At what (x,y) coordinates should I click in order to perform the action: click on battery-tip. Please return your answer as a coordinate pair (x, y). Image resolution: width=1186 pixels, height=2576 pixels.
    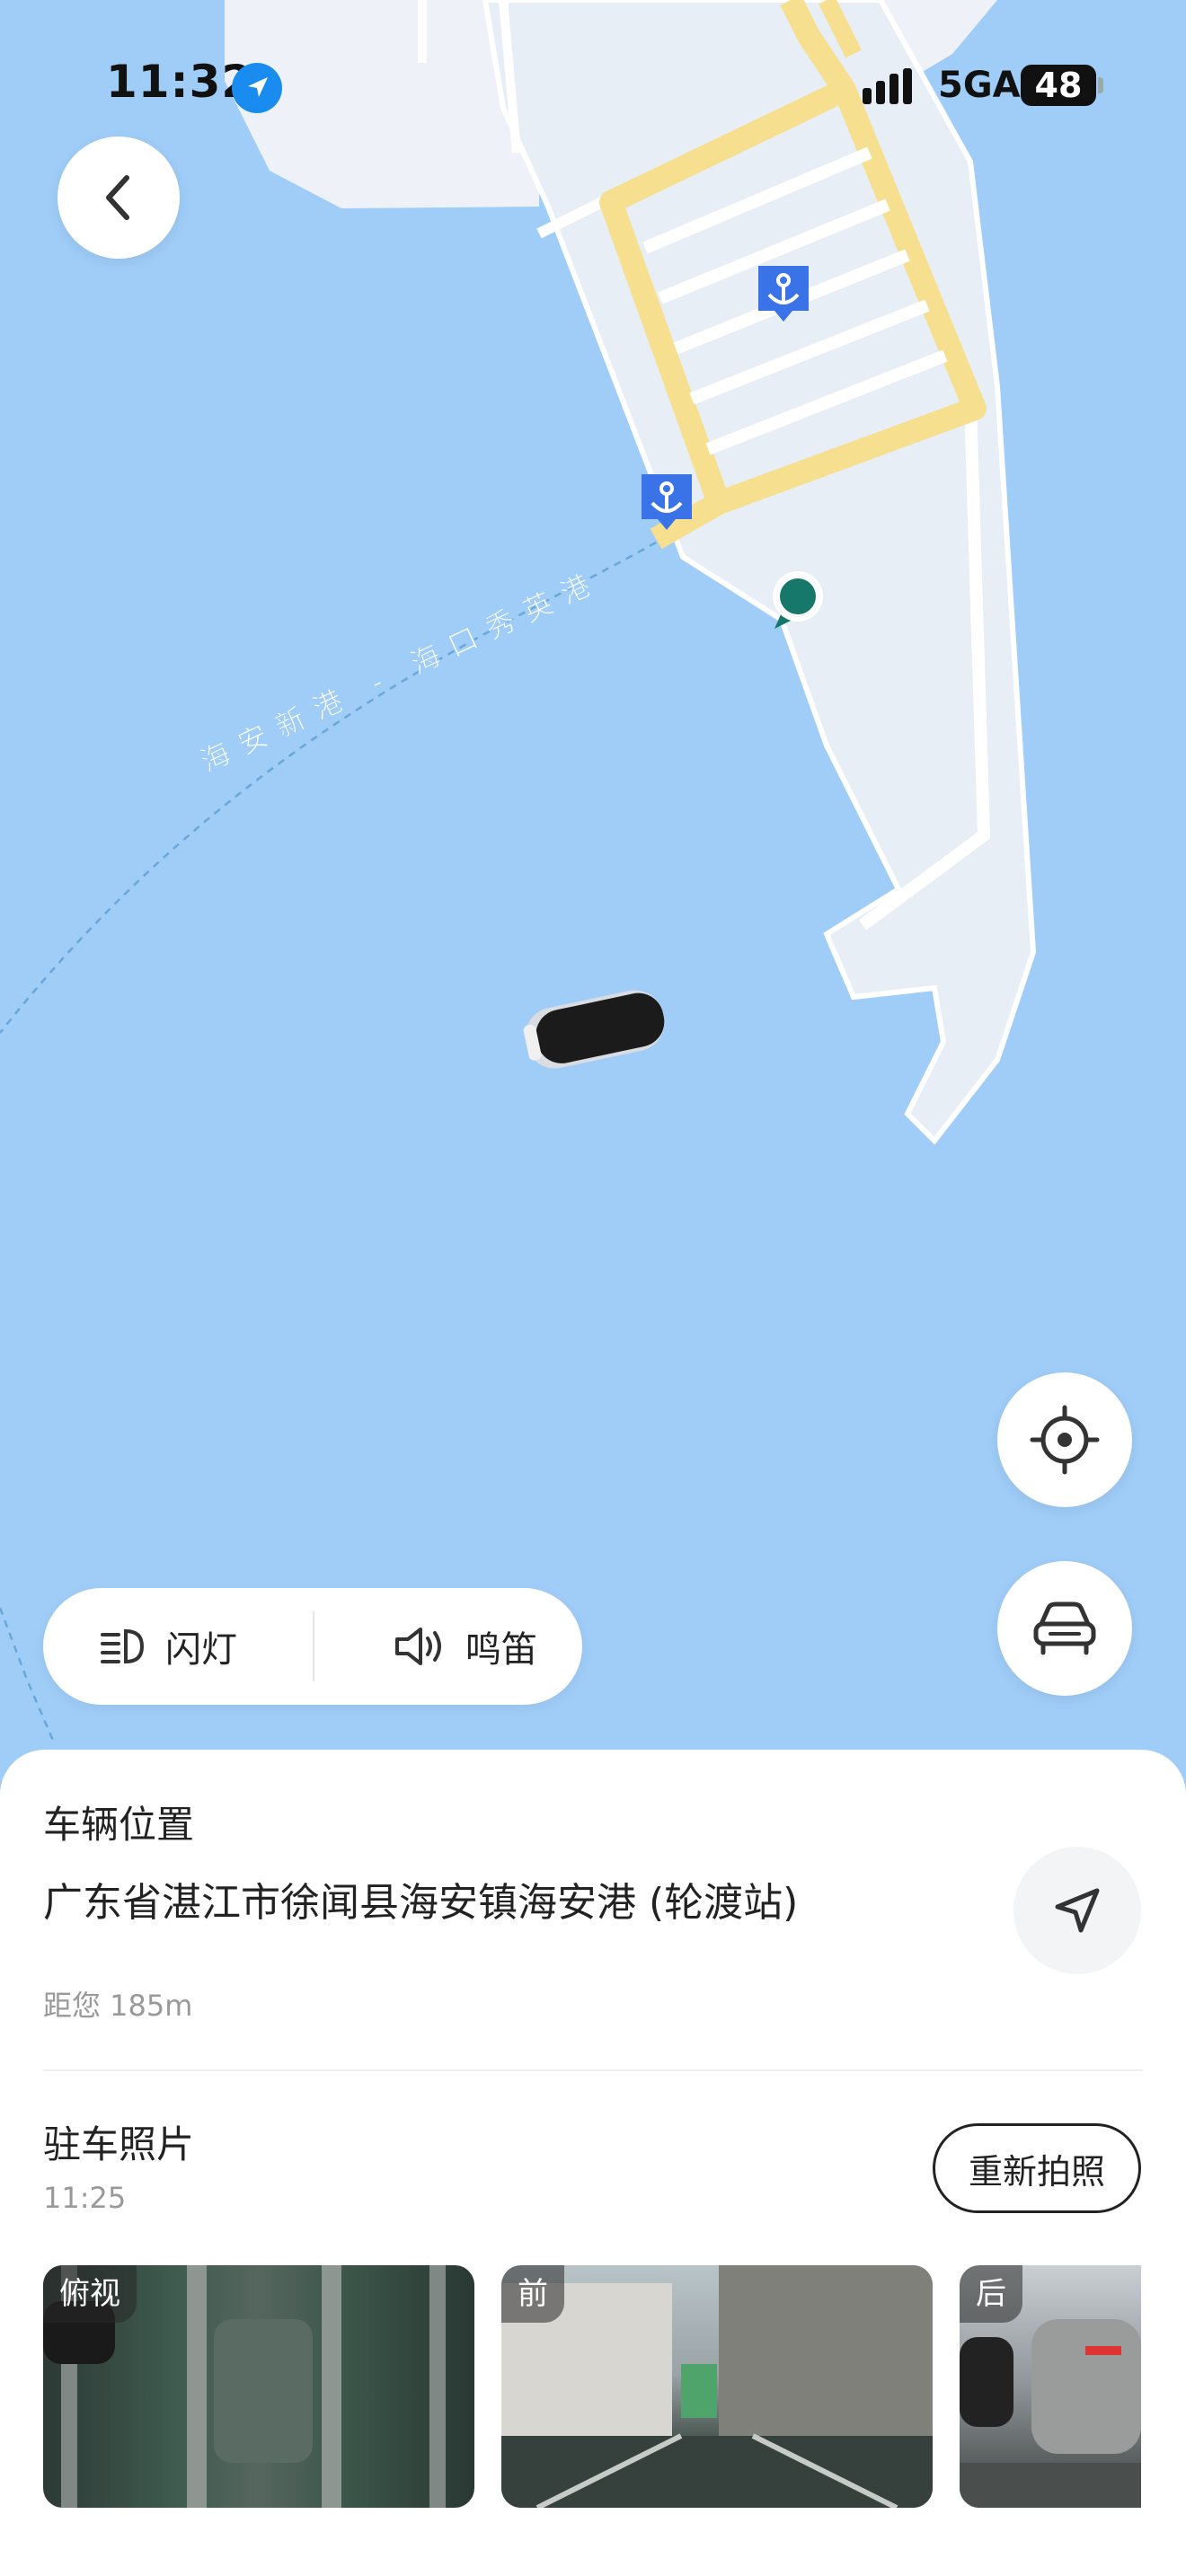
    Looking at the image, I should click on (1100, 85).